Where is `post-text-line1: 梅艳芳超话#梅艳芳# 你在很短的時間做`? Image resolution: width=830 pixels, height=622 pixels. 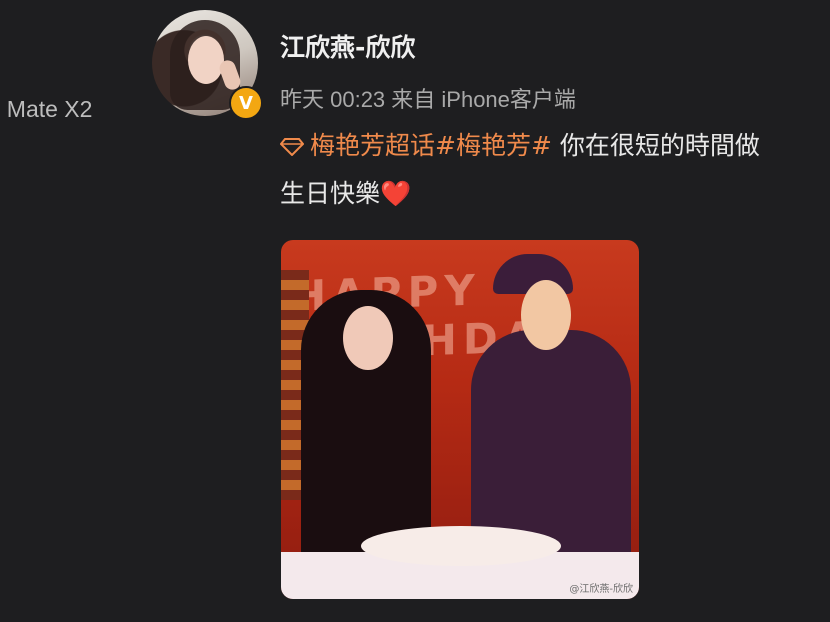
post-text-line1: 梅艳芳超话#梅艳芳# 你在很短的時間做 is located at coordinates (520, 144).